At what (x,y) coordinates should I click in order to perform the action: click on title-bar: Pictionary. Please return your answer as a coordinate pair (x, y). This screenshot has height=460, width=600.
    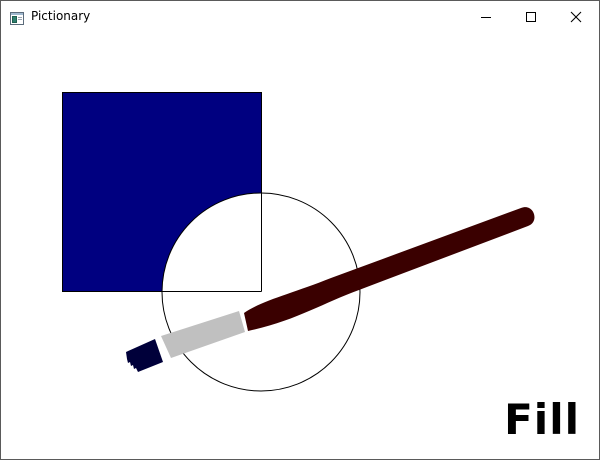
    Looking at the image, I should click on (300, 16).